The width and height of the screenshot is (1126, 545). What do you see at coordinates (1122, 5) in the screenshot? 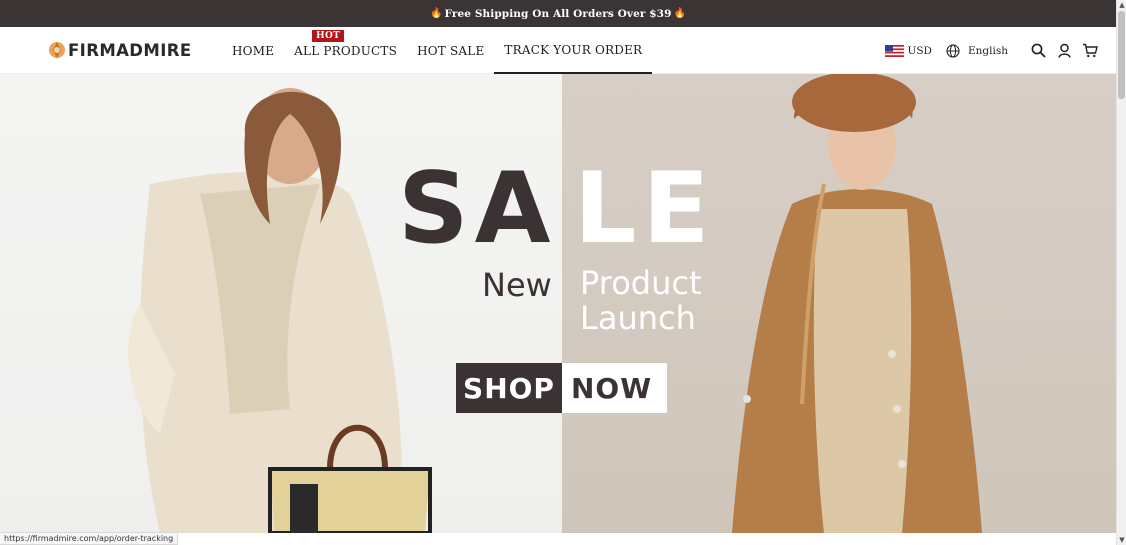
I see `scroll-up-arrow-icon: ▲` at bounding box center [1122, 5].